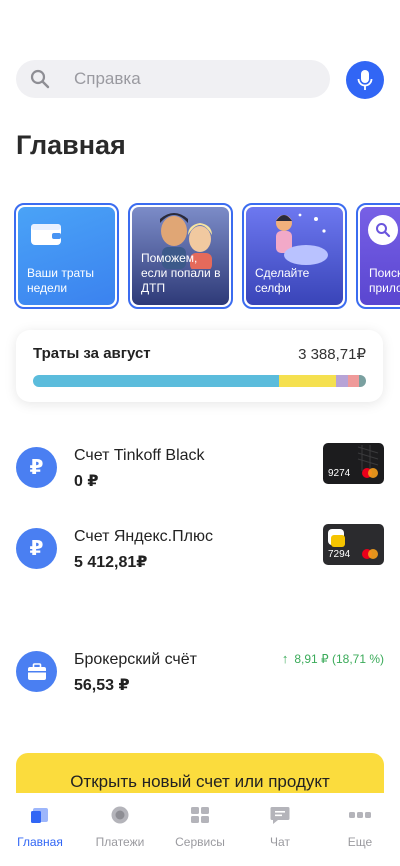 This screenshot has height=866, width=400. I want to click on spending-breakdown-bar, so click(199, 381).